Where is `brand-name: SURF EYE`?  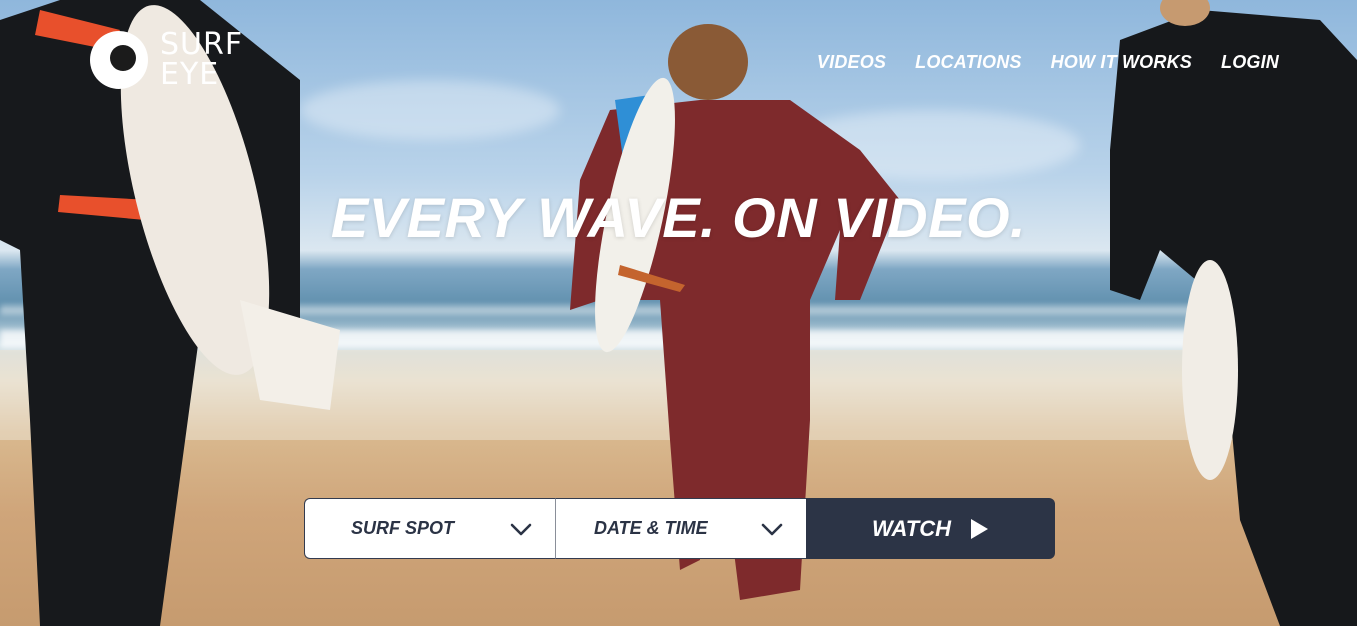 brand-name: SURF EYE is located at coordinates (201, 60).